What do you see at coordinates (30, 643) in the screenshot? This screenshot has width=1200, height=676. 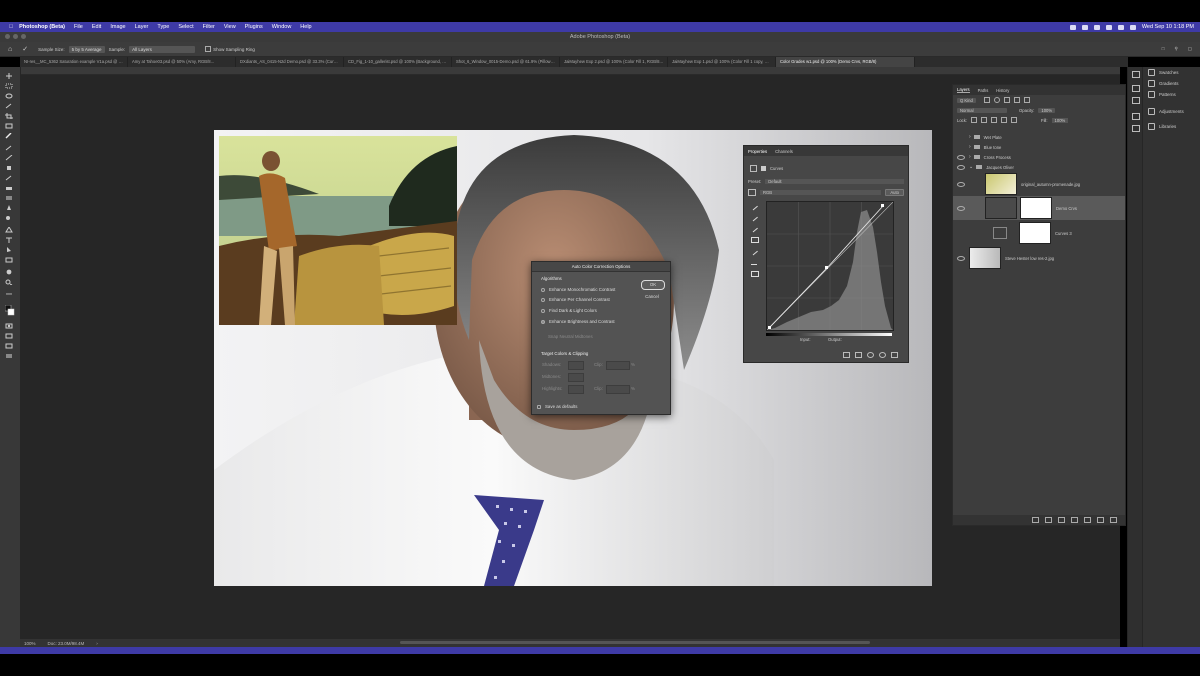 I see `zoom-level: 100%` at bounding box center [30, 643].